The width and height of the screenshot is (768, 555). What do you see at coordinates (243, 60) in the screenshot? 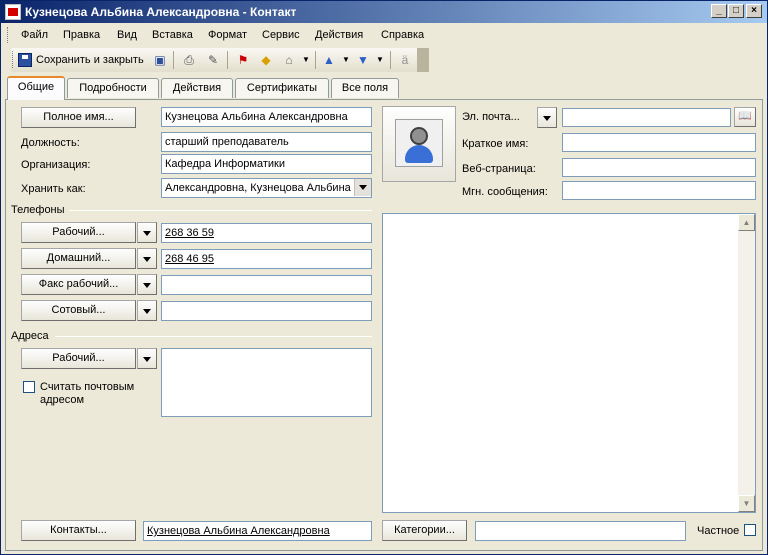
I see `flag-icon: ⚑` at bounding box center [243, 60].